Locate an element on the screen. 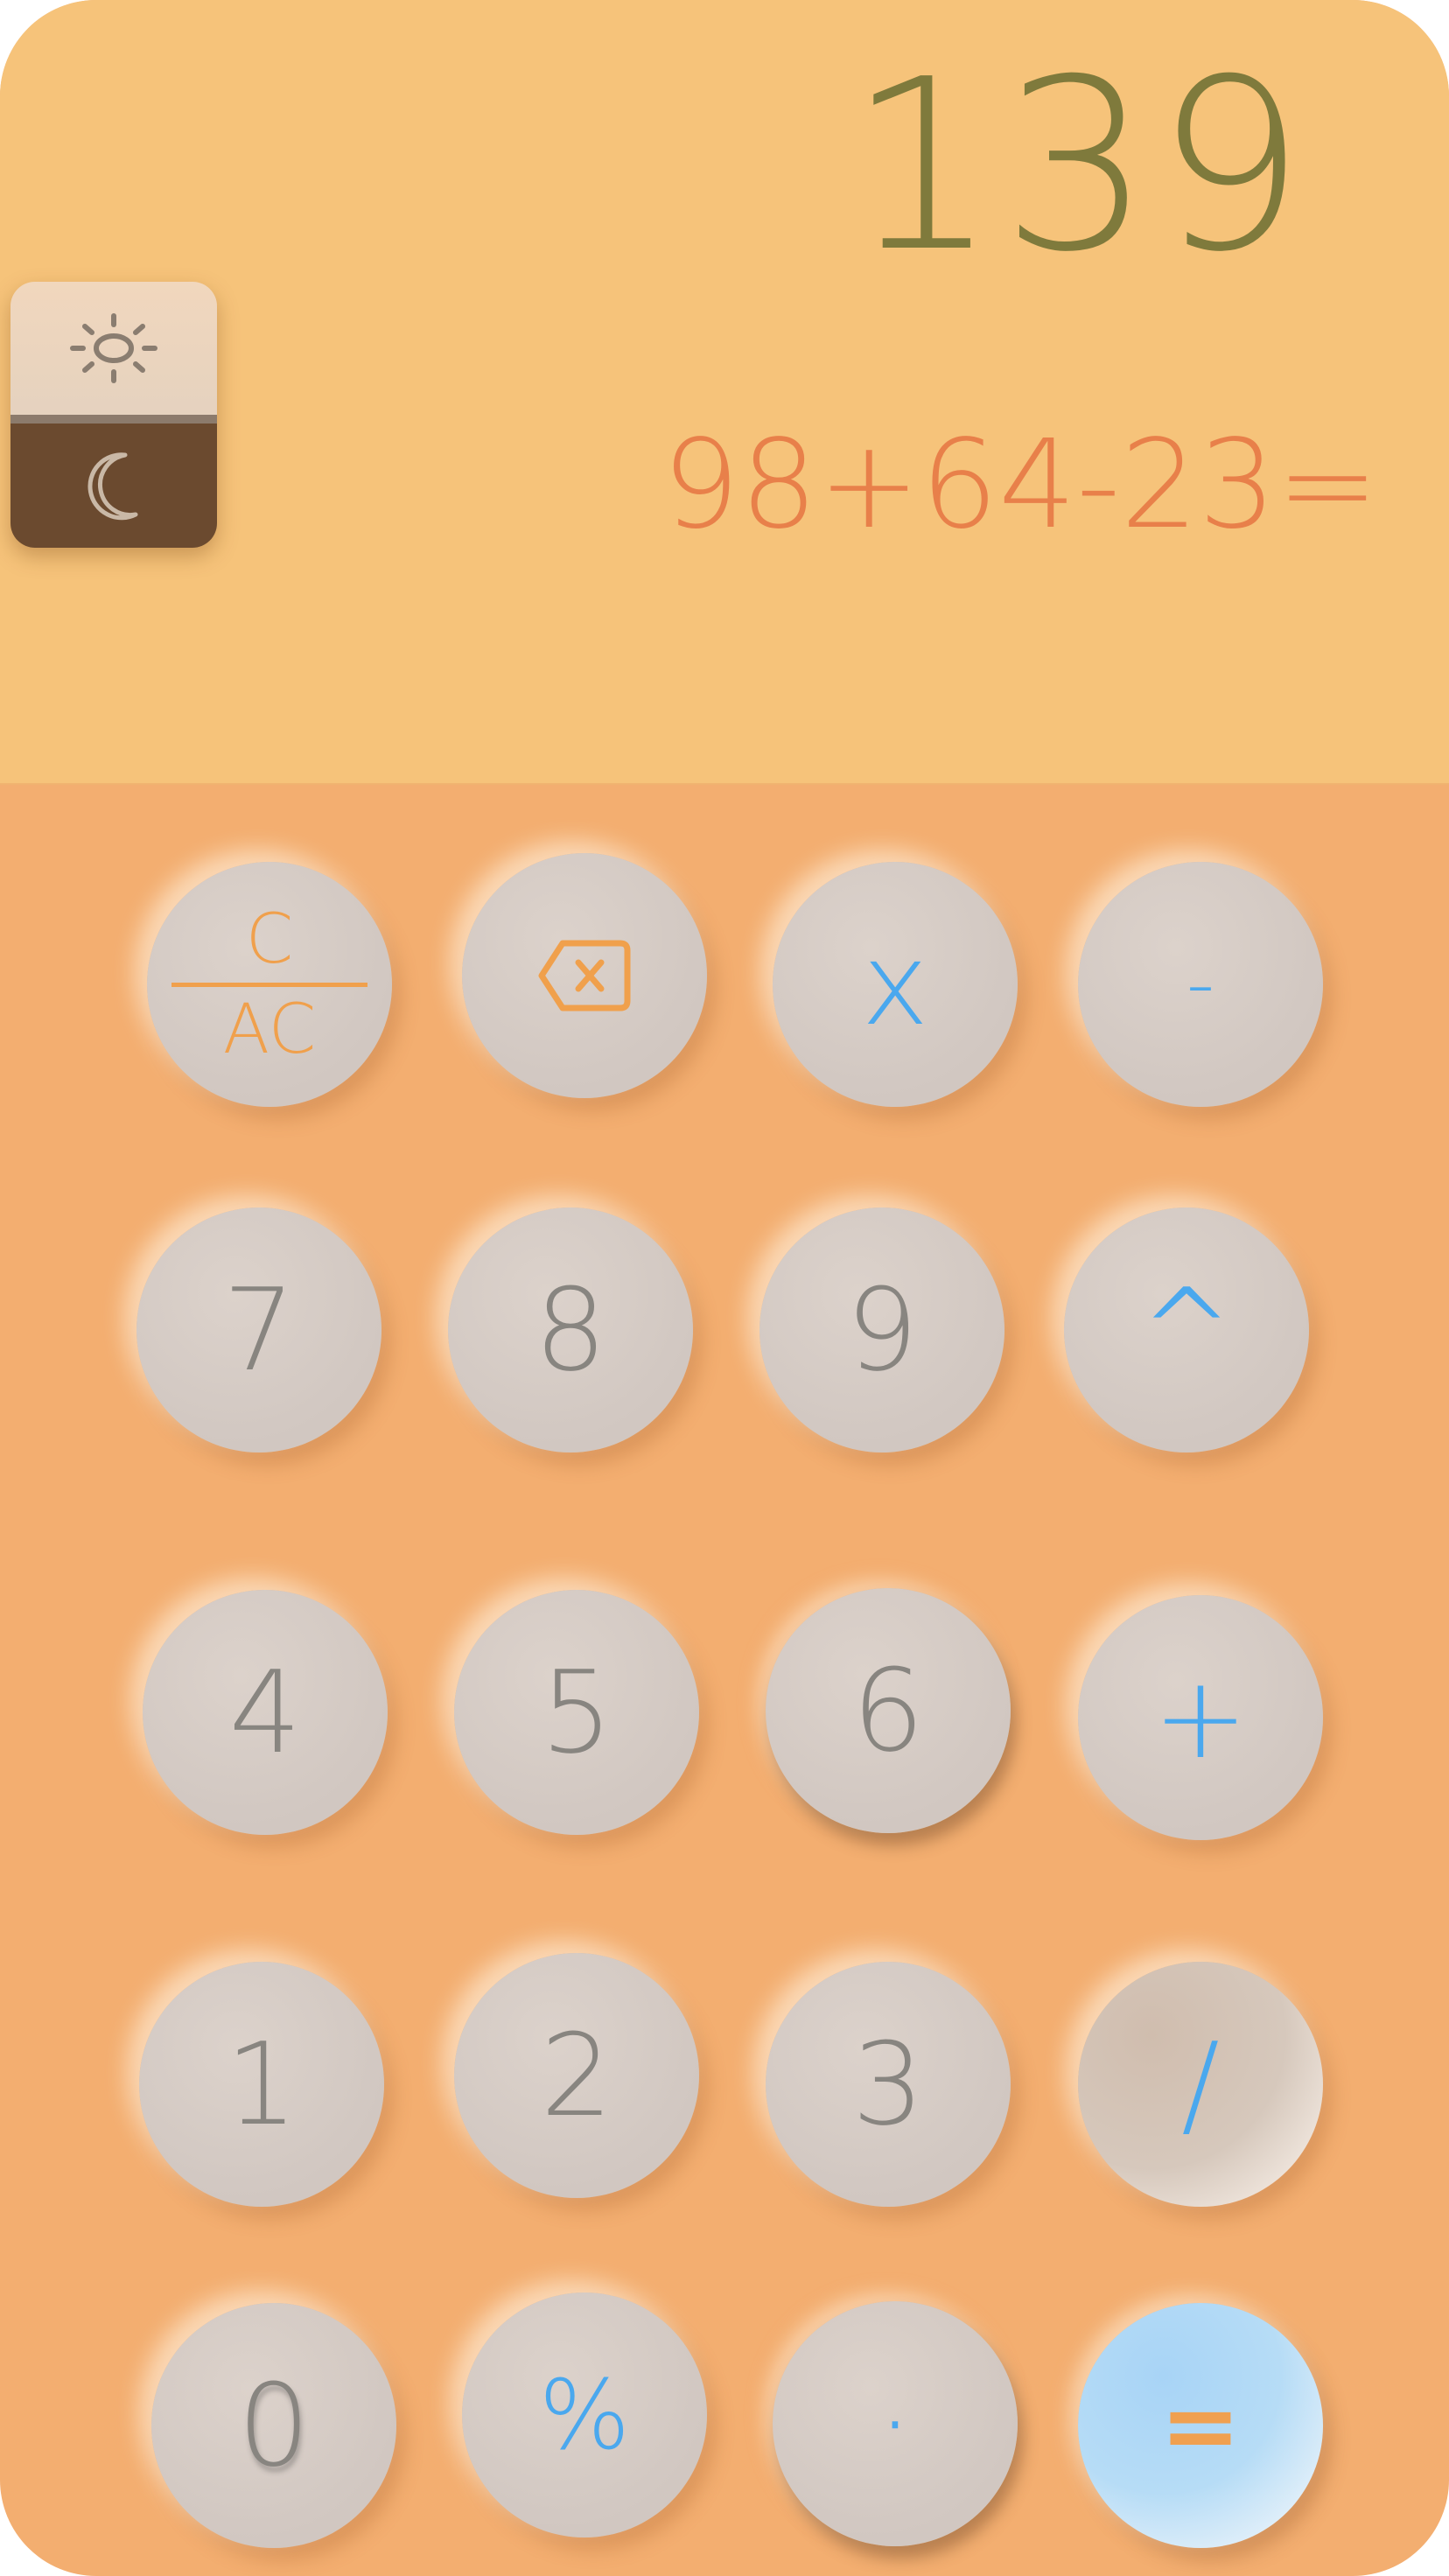  digit-7-button: 7 is located at coordinates (259, 1330).